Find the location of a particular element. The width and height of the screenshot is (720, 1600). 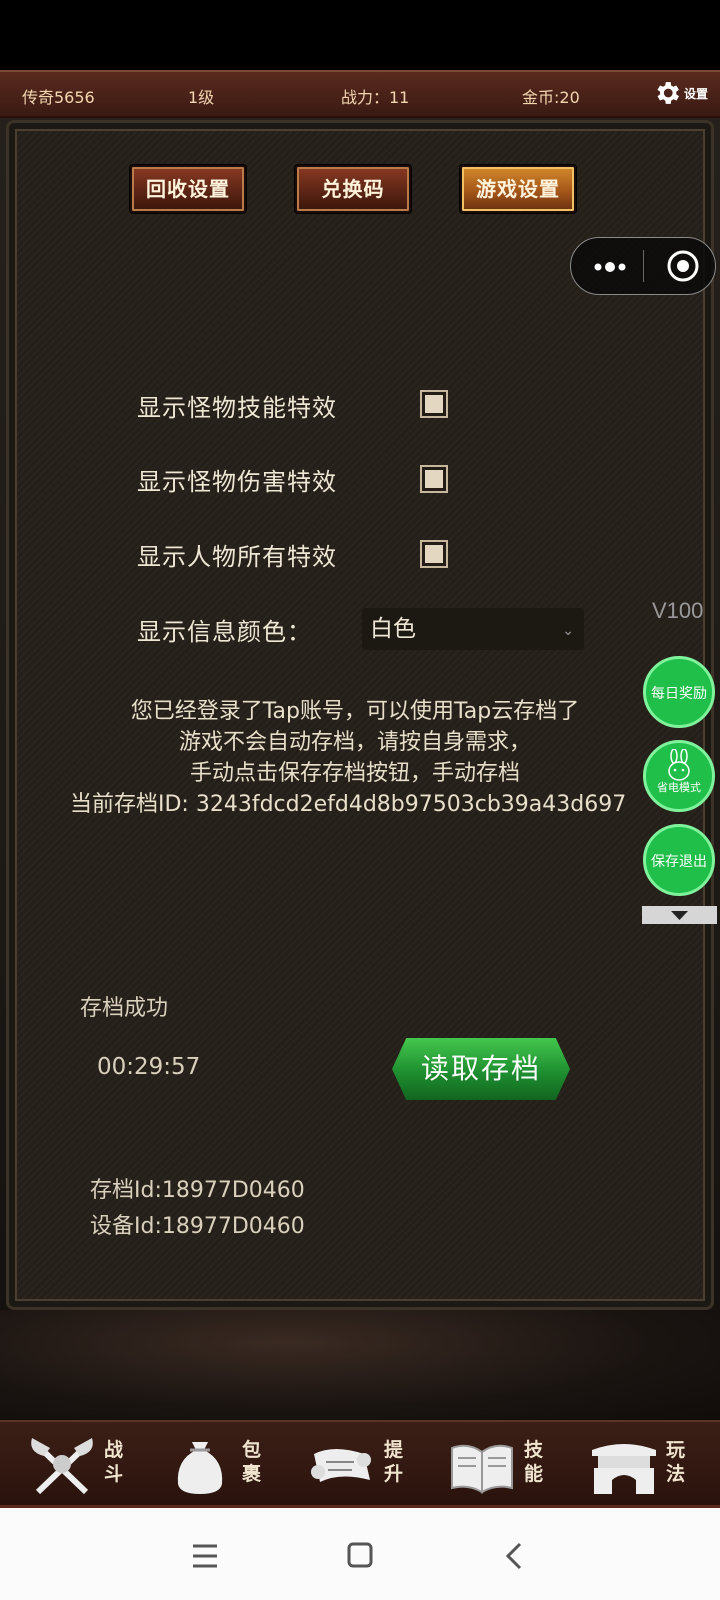

book-icon is located at coordinates (482, 1469).